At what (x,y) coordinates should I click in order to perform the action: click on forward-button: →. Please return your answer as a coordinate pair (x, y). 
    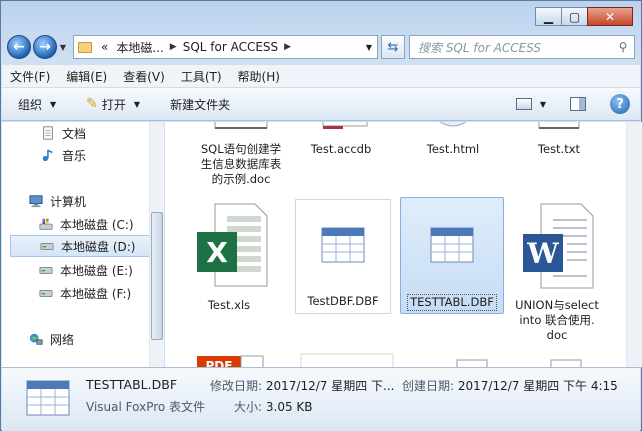
    Looking at the image, I should click on (45, 47).